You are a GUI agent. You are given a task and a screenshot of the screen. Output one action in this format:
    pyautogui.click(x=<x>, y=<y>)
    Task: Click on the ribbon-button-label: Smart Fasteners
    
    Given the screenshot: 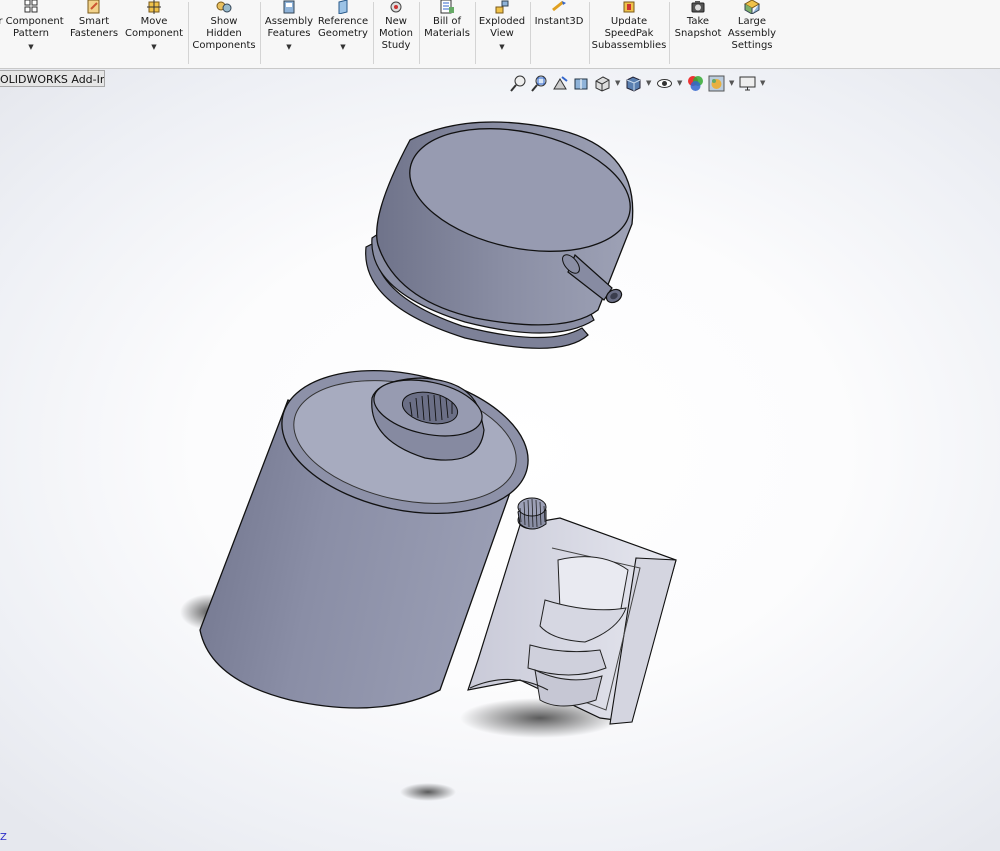 What is the action you would take?
    pyautogui.click(x=94, y=27)
    